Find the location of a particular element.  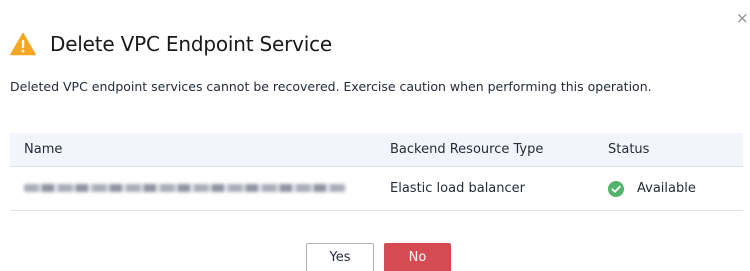

column-header-status: Status is located at coordinates (675, 150).